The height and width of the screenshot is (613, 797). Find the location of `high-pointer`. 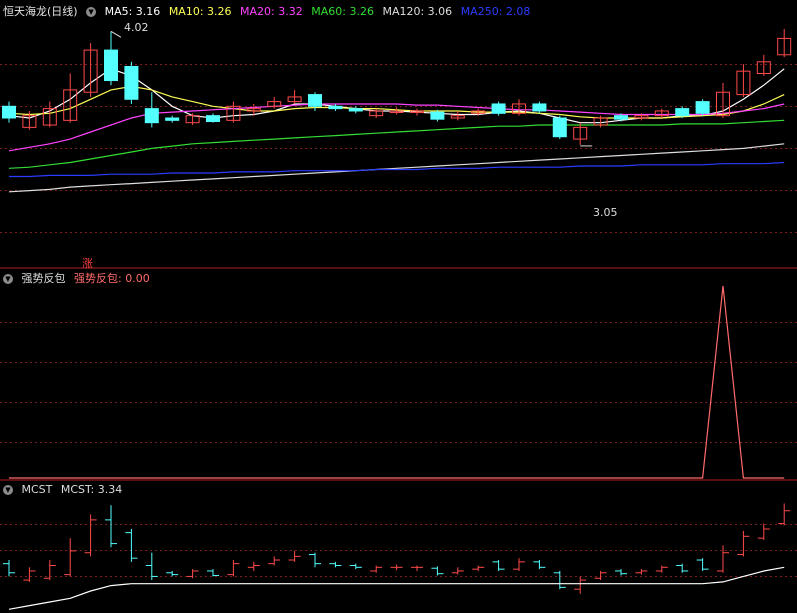

high-pointer is located at coordinates (116, 34).